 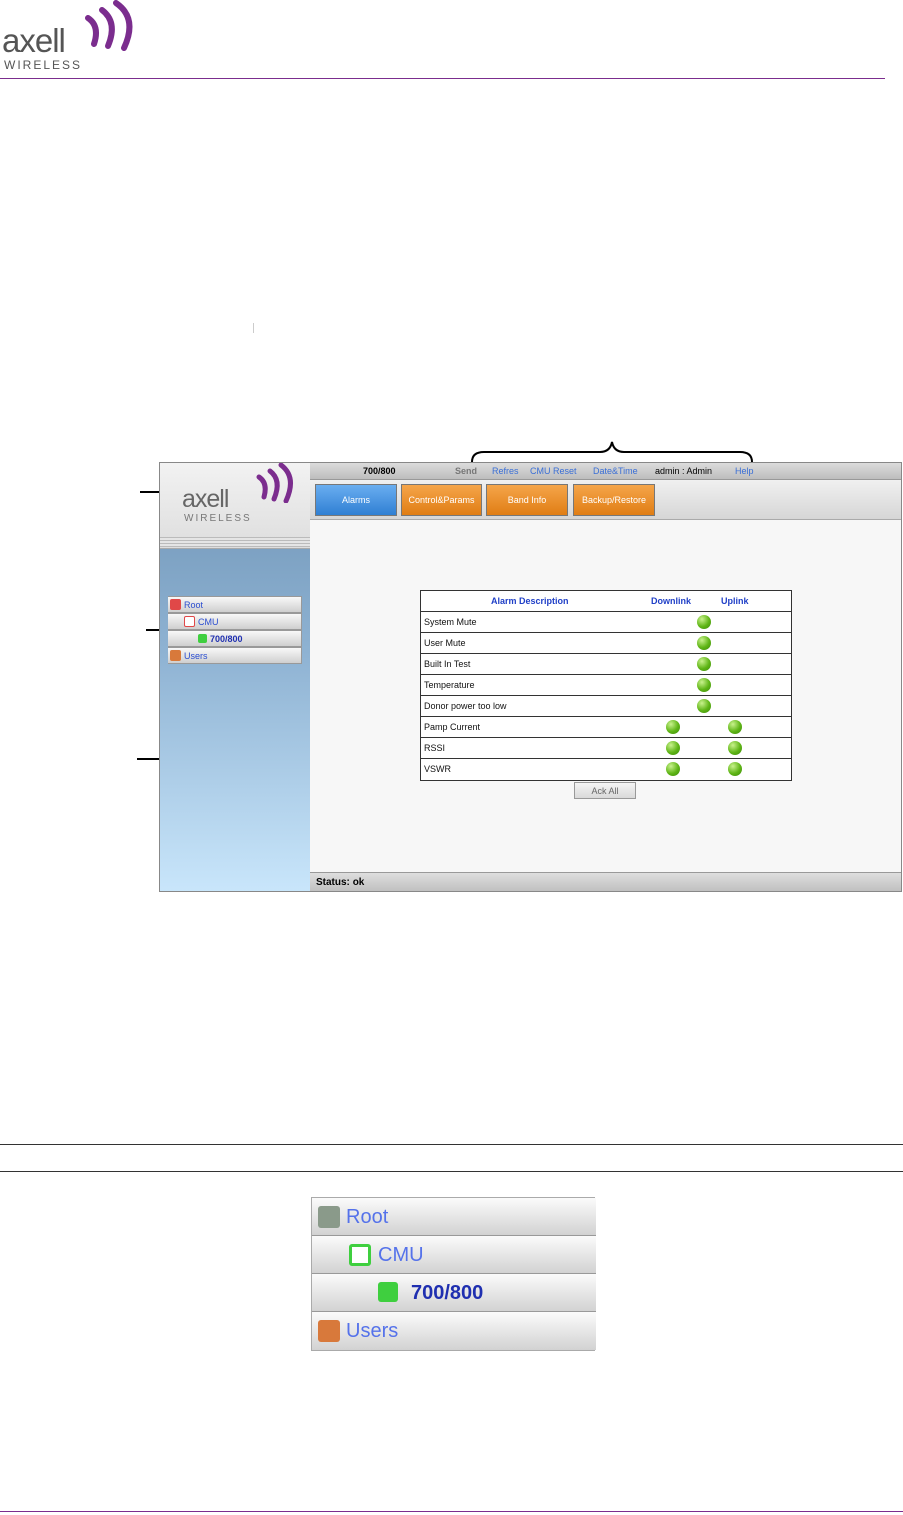 I want to click on sidebar-logo-wordmark: axell, so click(x=205, y=499).